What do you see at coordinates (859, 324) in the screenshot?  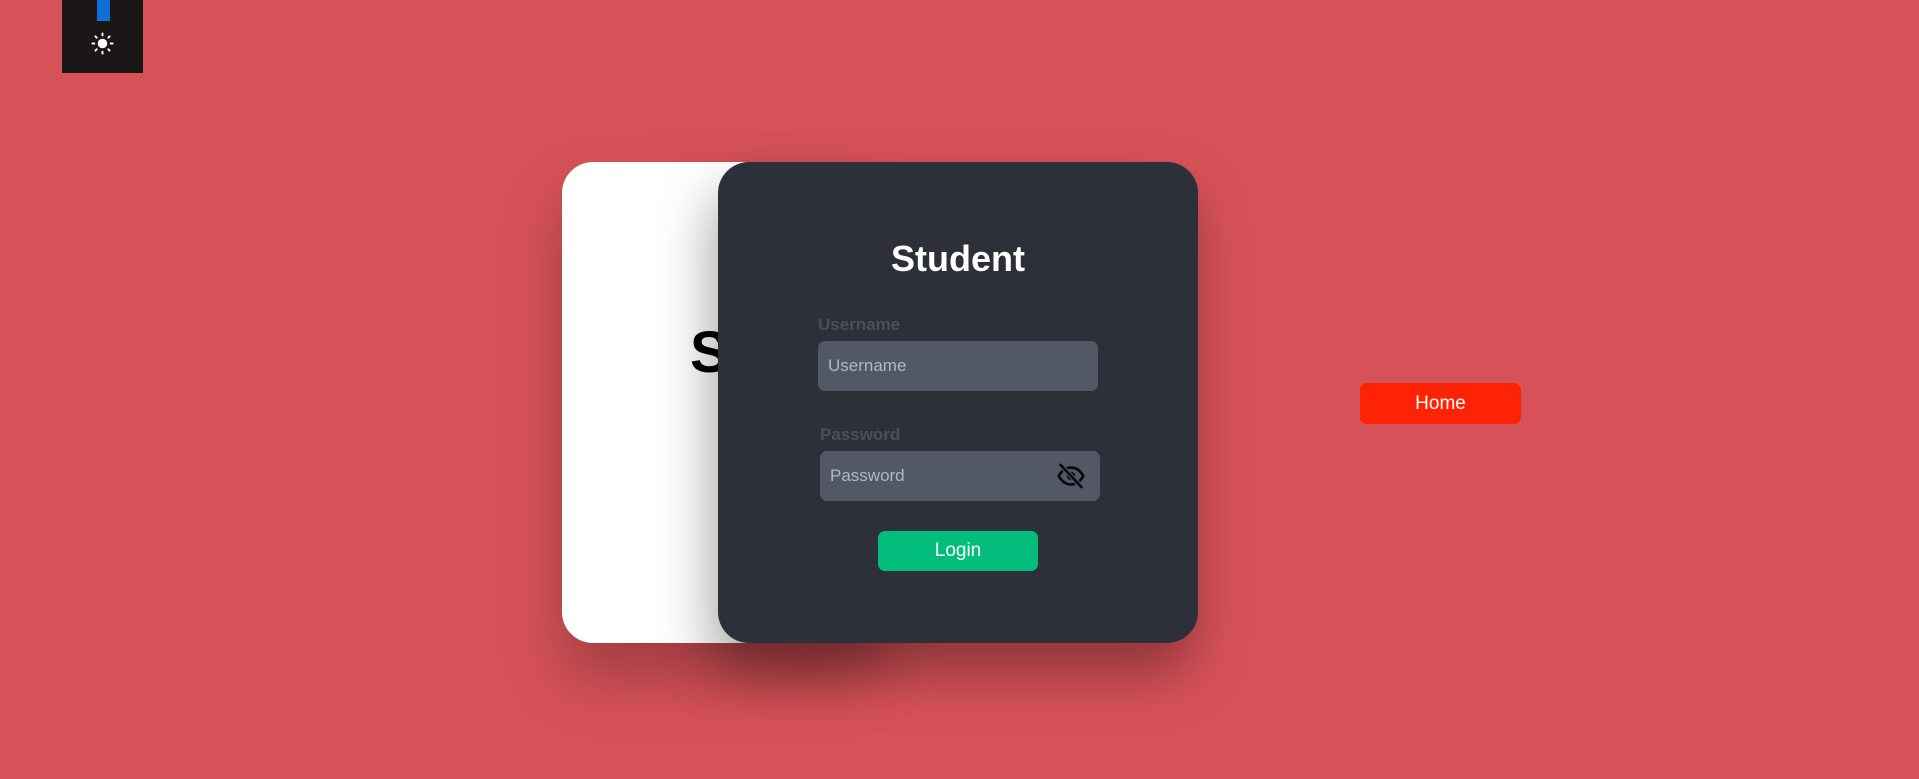 I see `username-label: Username` at bounding box center [859, 324].